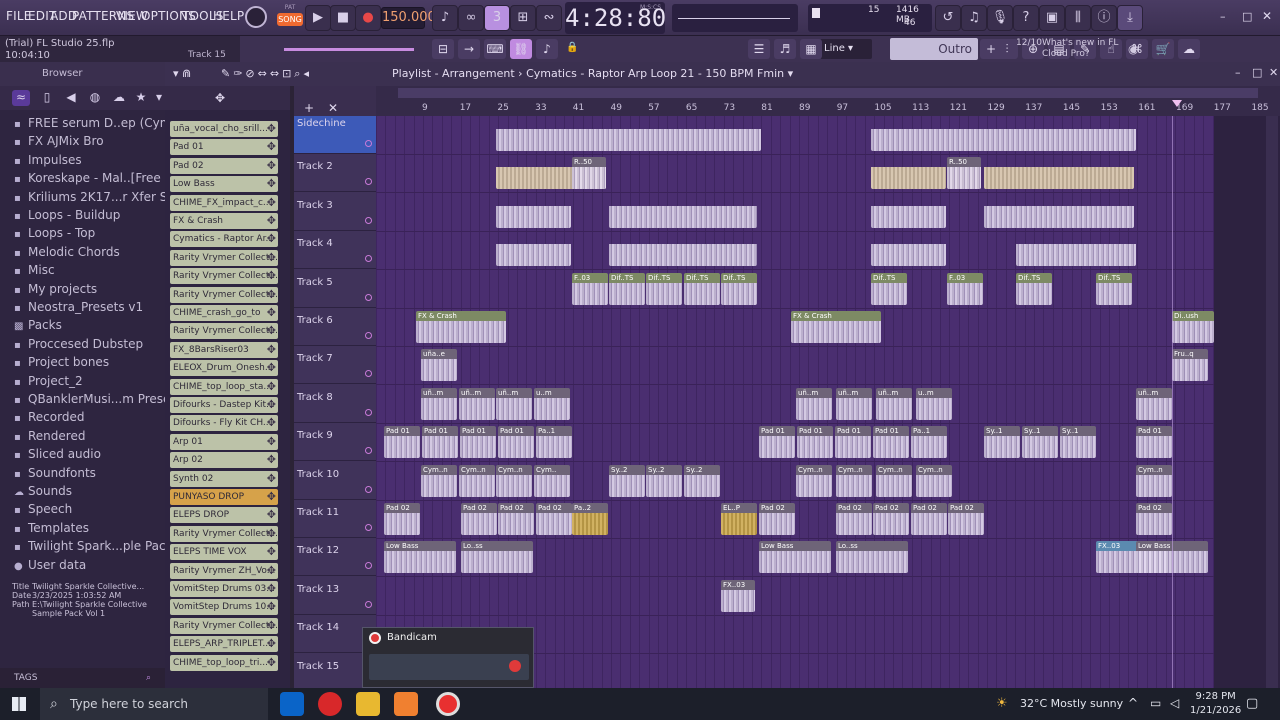 The height and width of the screenshot is (720, 1280). What do you see at coordinates (318, 18) in the screenshot?
I see `play-button: ▶` at bounding box center [318, 18].